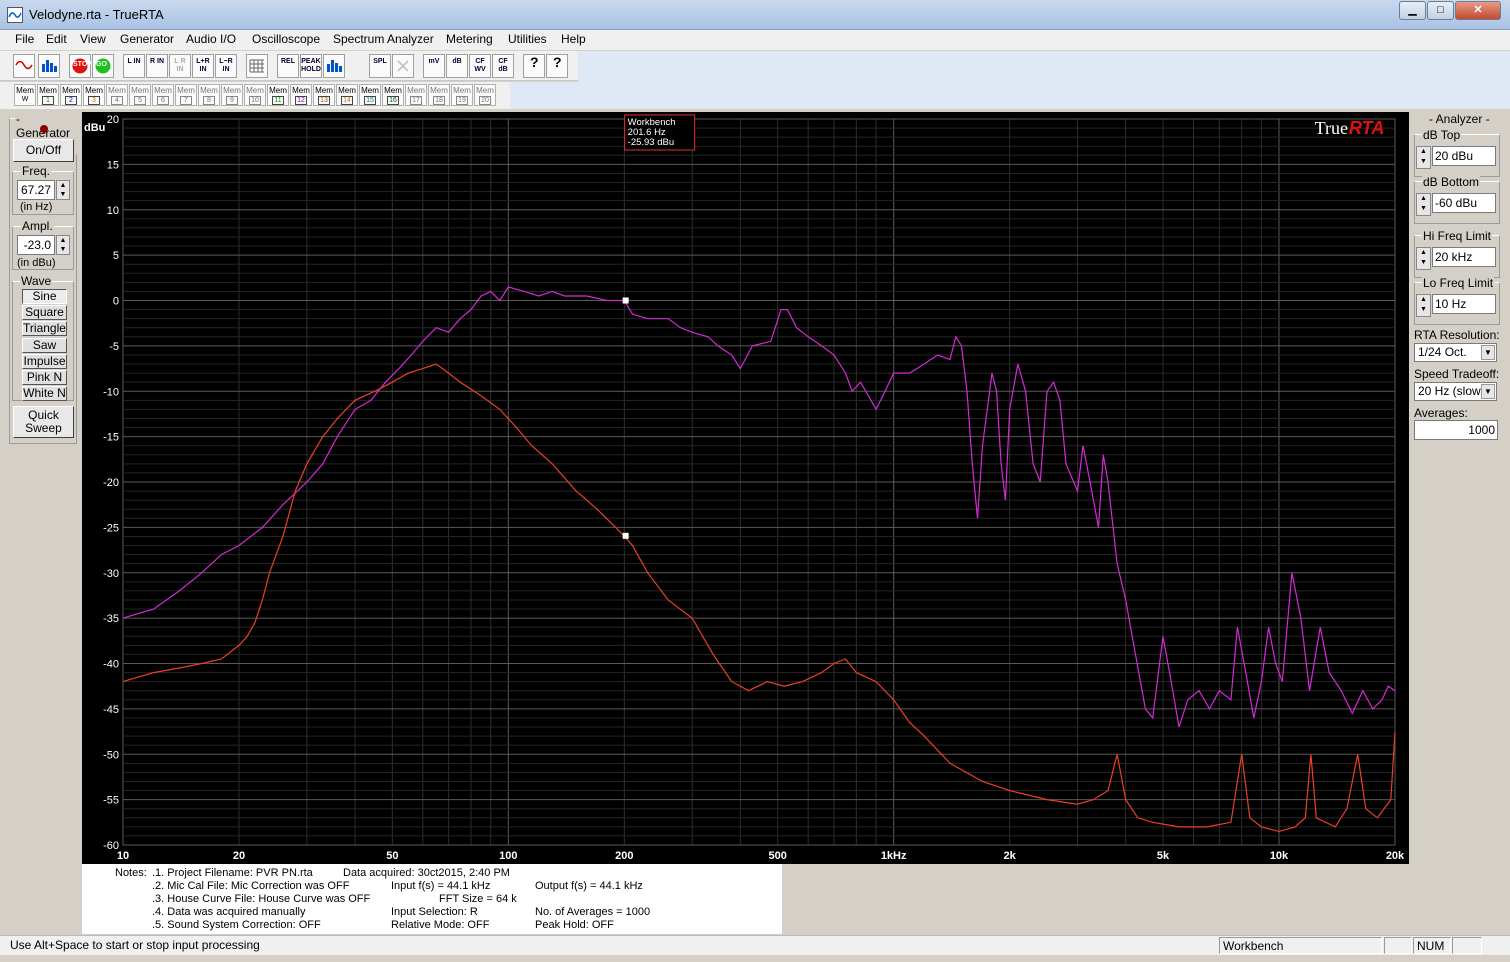 Image resolution: width=1510 pixels, height=962 pixels. Describe the element at coordinates (534, 66) in the screenshot. I see `help-button: ?` at that location.